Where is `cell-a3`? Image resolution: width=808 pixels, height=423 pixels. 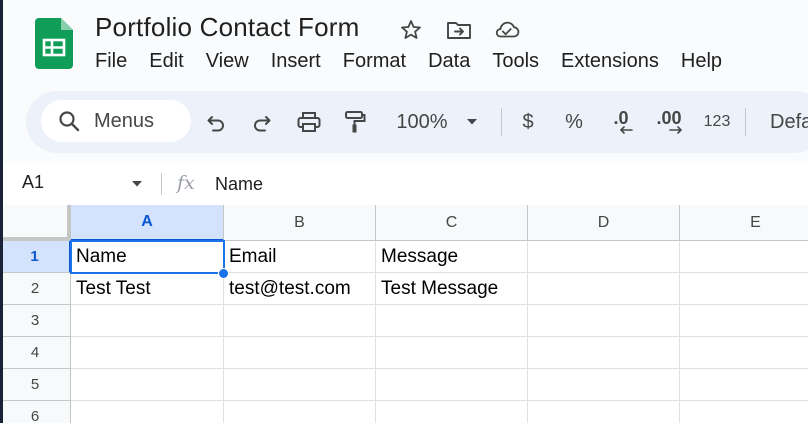
cell-a3 is located at coordinates (147, 321).